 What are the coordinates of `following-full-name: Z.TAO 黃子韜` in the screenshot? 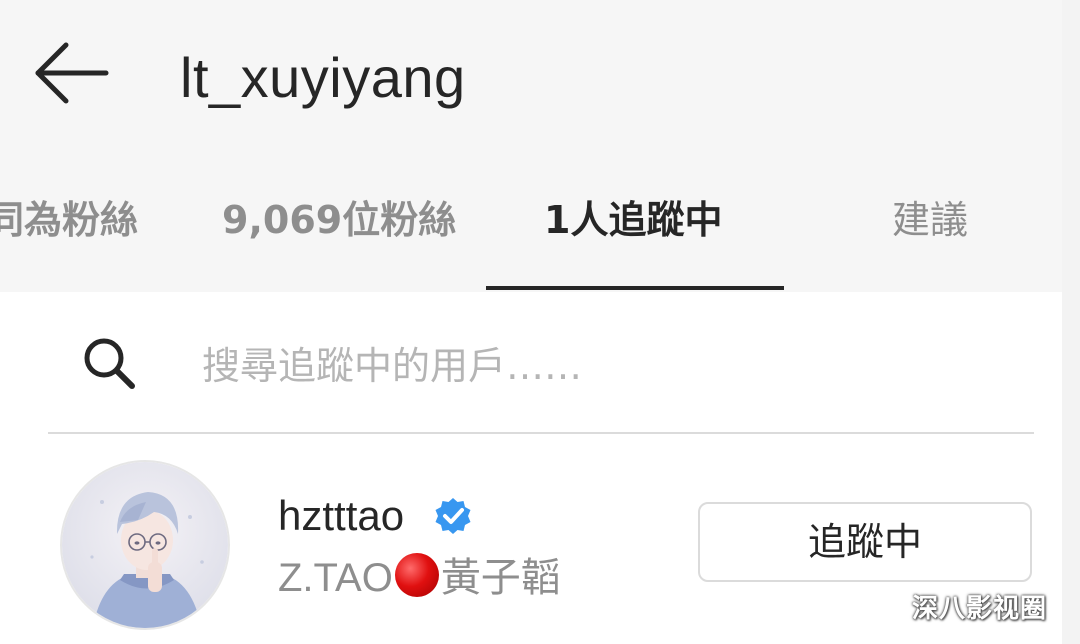 It's located at (419, 578).